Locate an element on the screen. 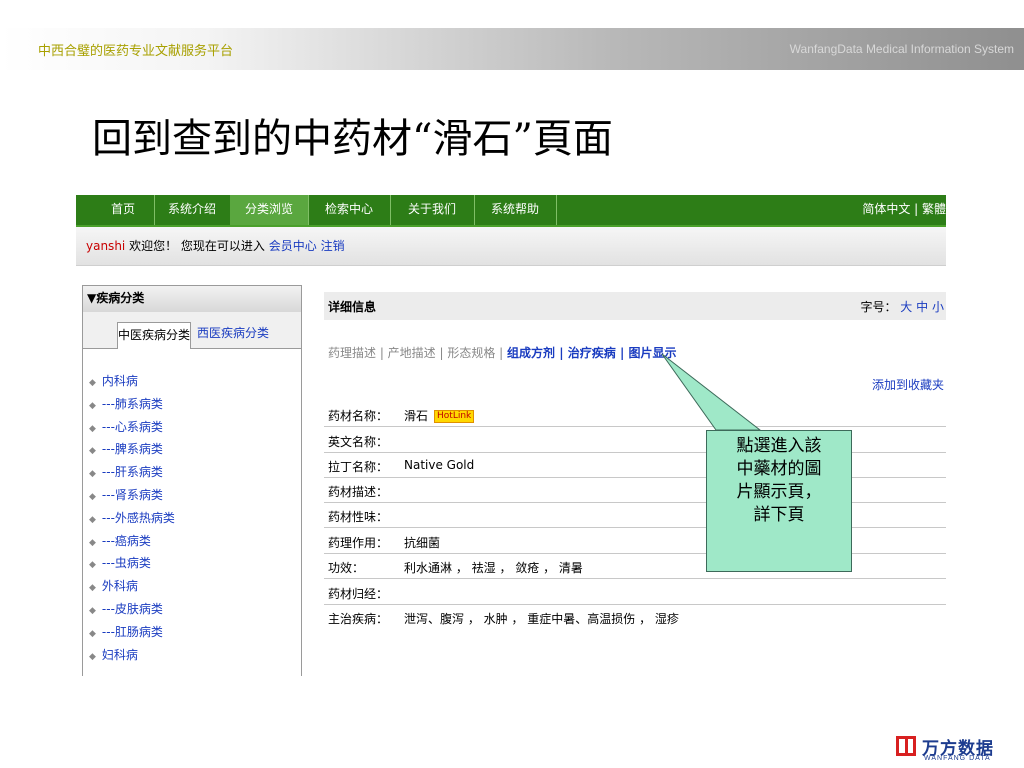 The width and height of the screenshot is (1024, 768). annotation-callout: 點選進入該 中藥材的圖 片顯示頁， 詳下頁 is located at coordinates (779, 501).